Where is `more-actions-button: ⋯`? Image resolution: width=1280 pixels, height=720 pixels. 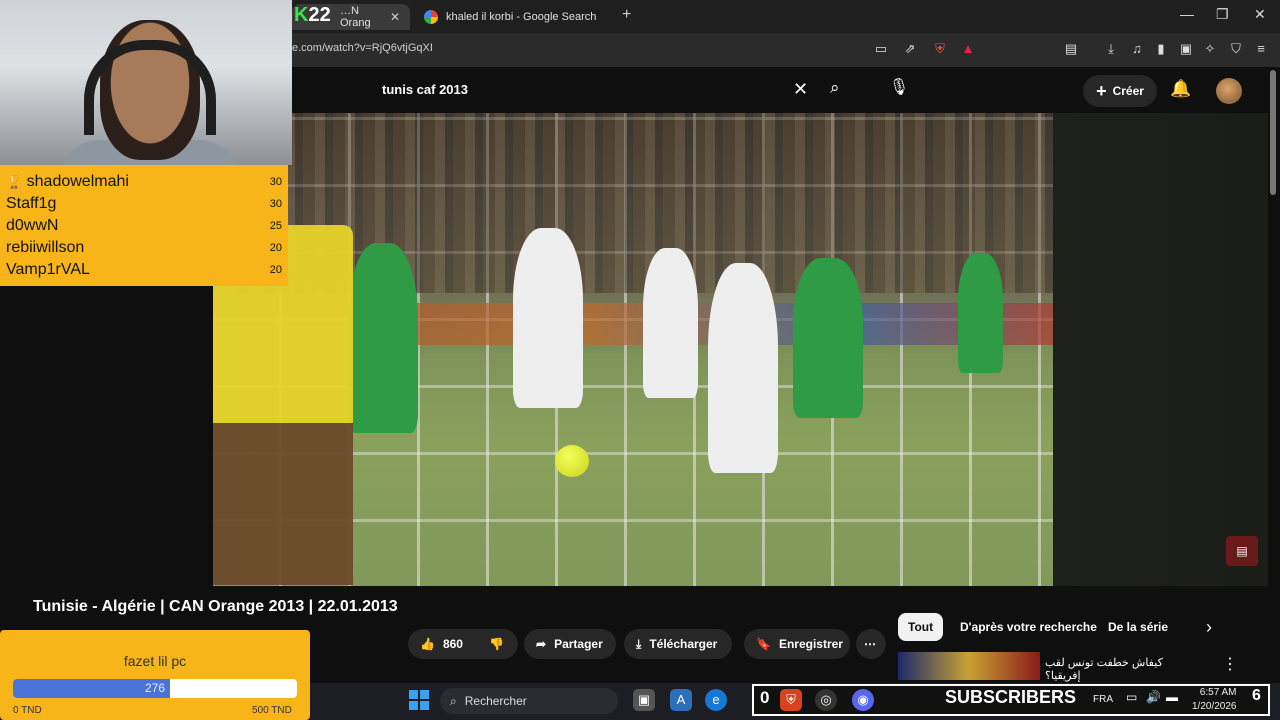
more-actions-button: ⋯ is located at coordinates (871, 644).